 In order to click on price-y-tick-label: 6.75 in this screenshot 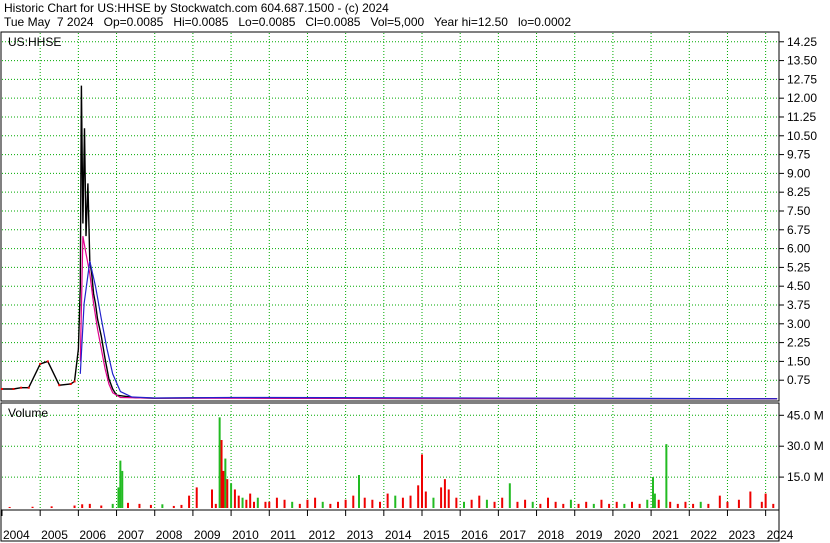, I will do `click(799, 230)`.